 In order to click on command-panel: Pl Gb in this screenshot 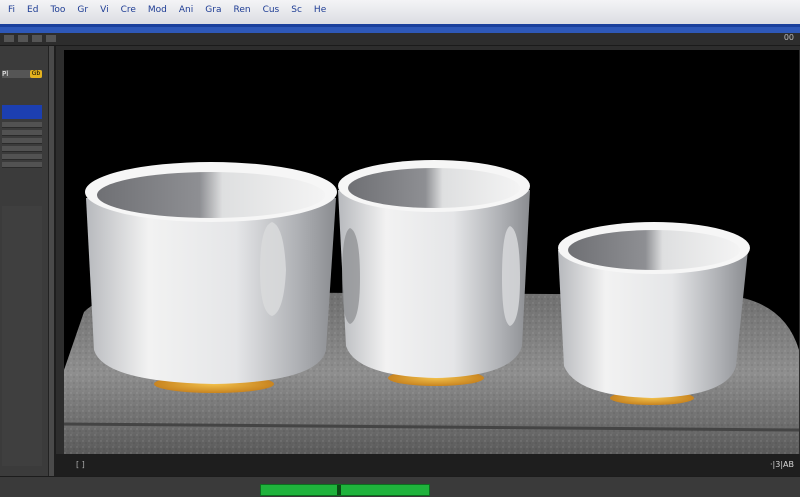, I will do `click(24, 267)`.